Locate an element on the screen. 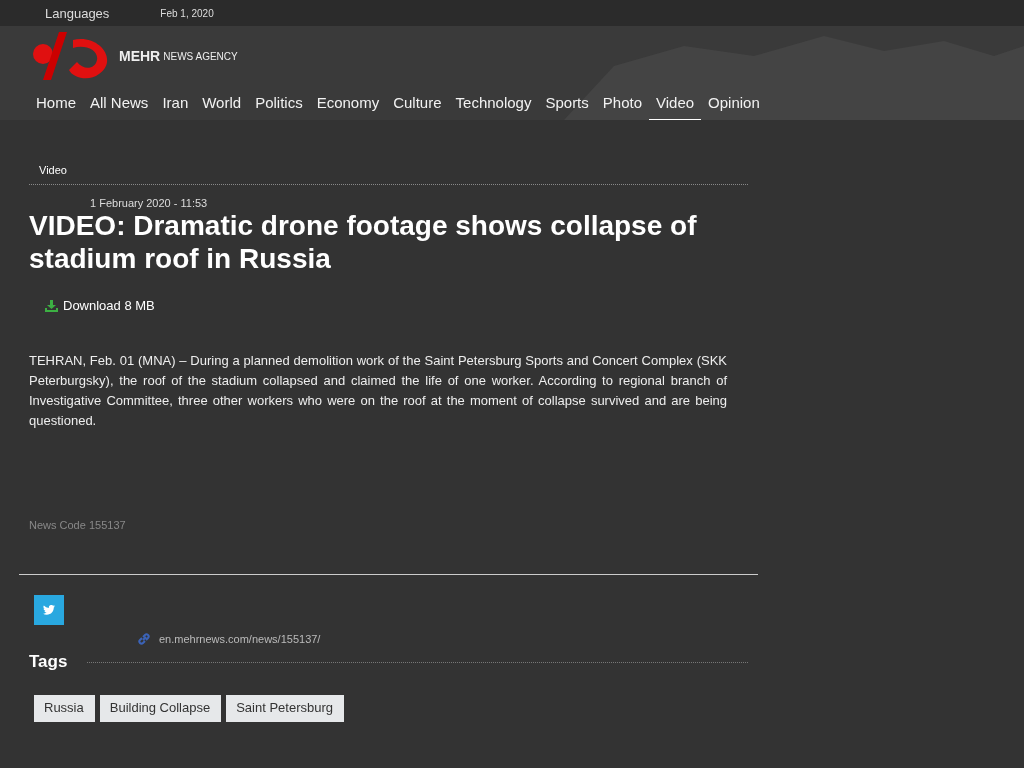 This screenshot has height=768, width=1024. nav-tab: Politics is located at coordinates (279, 105).